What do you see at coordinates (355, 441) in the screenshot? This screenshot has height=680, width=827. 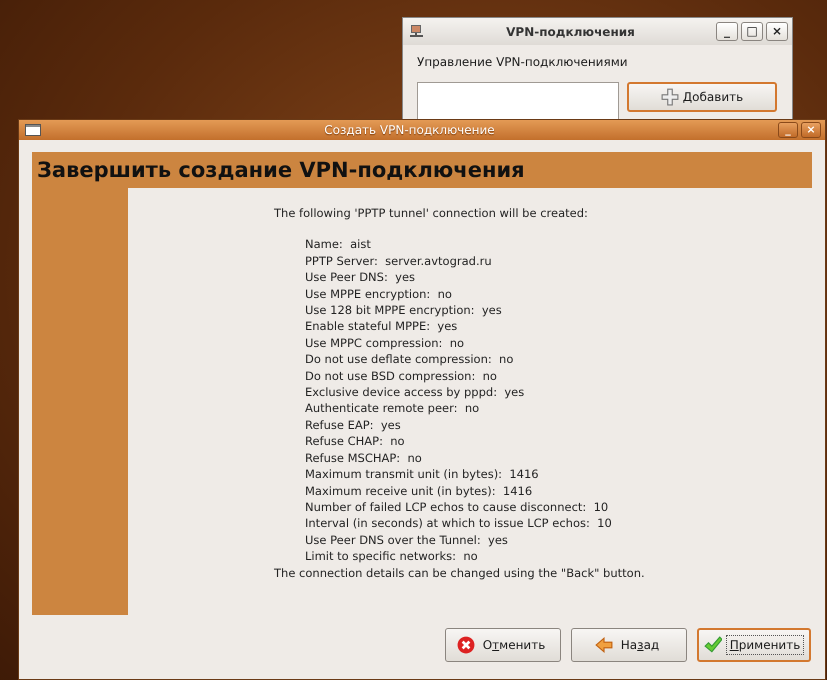 I see `detail-line: Refuse CHAP: no` at bounding box center [355, 441].